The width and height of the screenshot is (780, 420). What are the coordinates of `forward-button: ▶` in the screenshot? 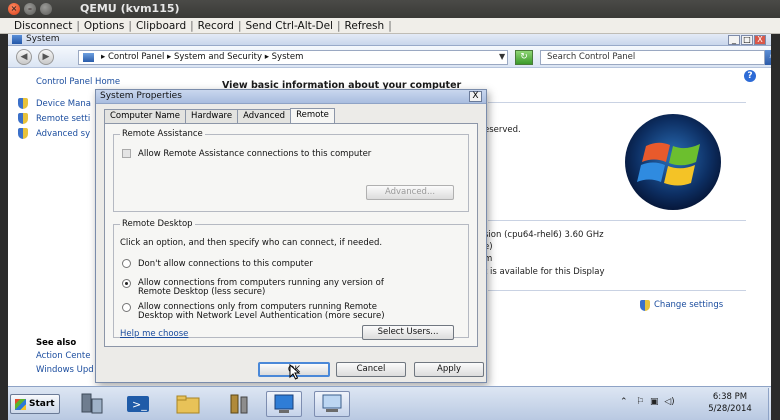 It's located at (46, 57).